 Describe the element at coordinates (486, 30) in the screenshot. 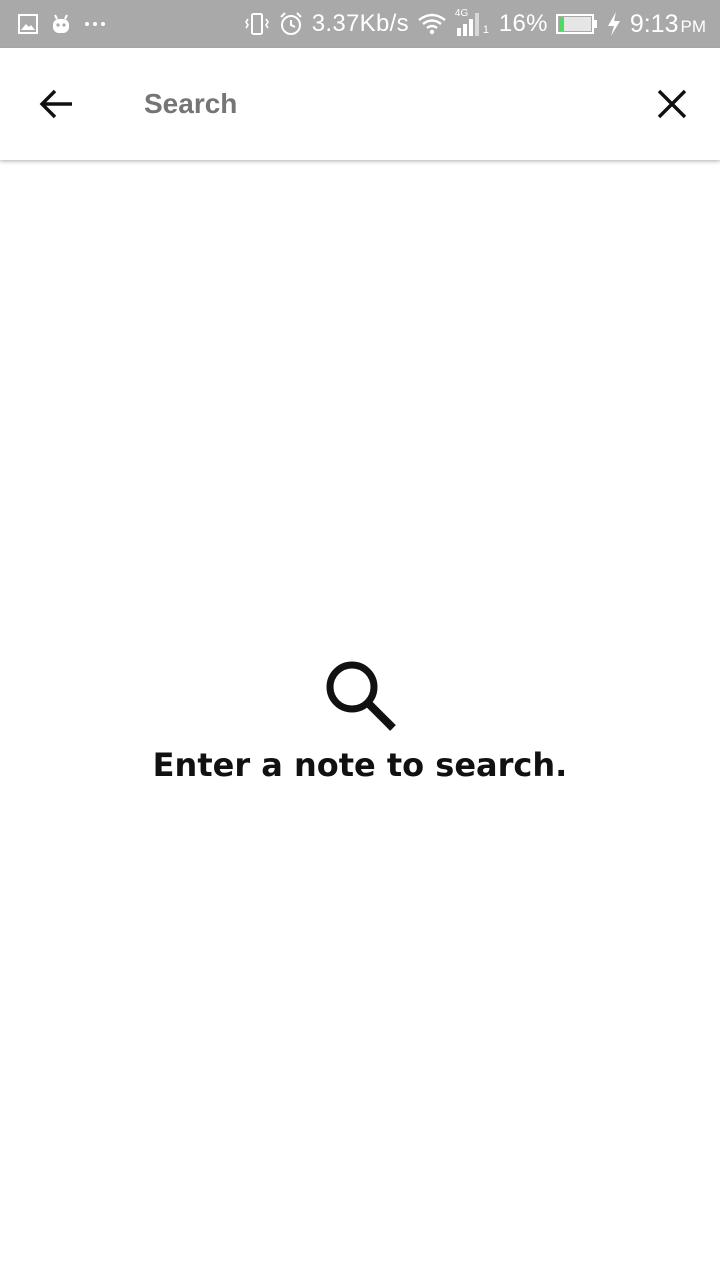

I see `cell-slot-label: 1` at that location.